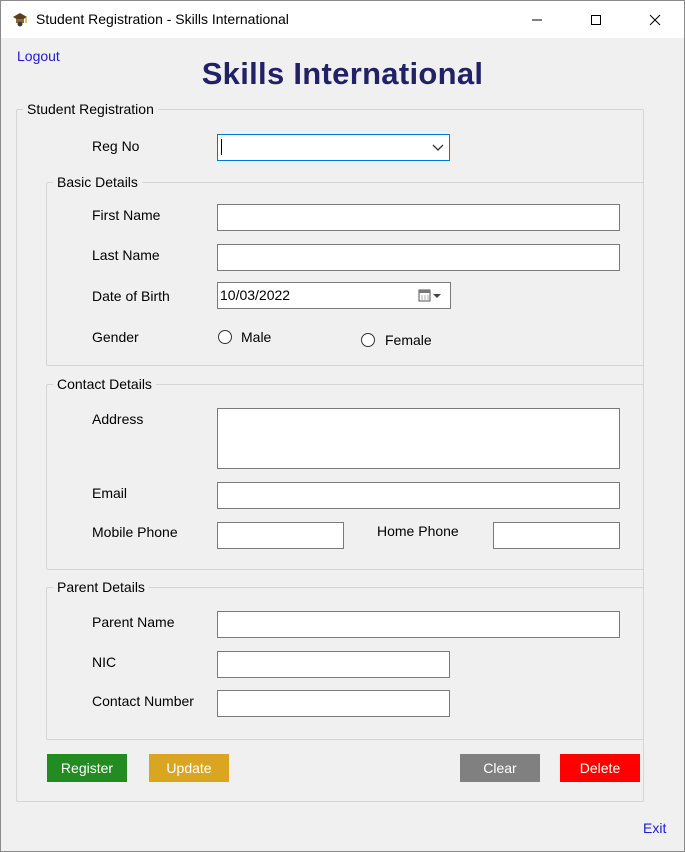 The height and width of the screenshot is (852, 685). I want to click on parent-details-legend: Parent Details, so click(101, 587).